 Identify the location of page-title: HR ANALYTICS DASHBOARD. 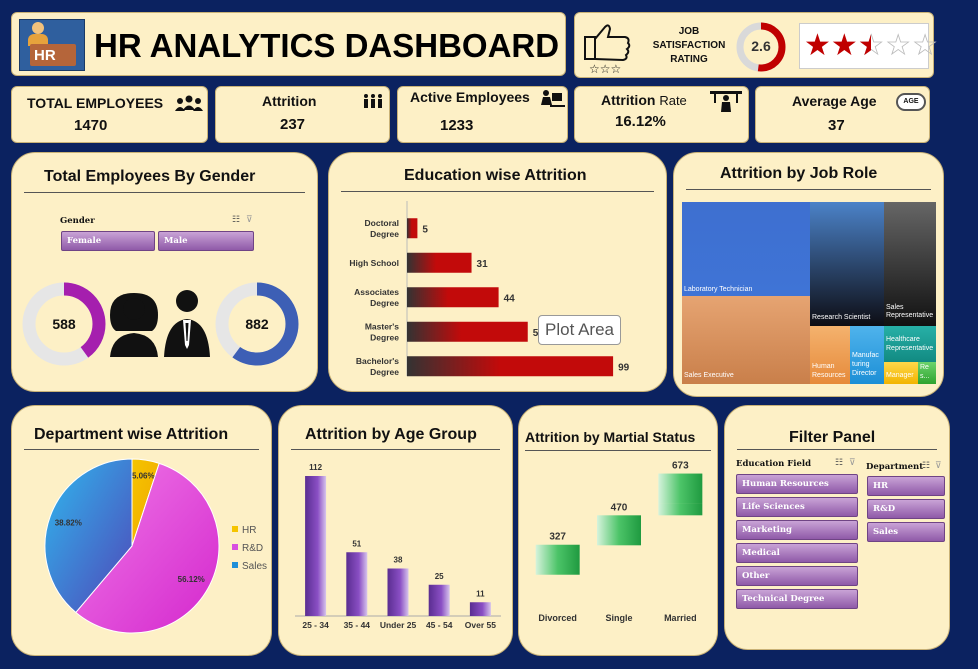
(327, 45).